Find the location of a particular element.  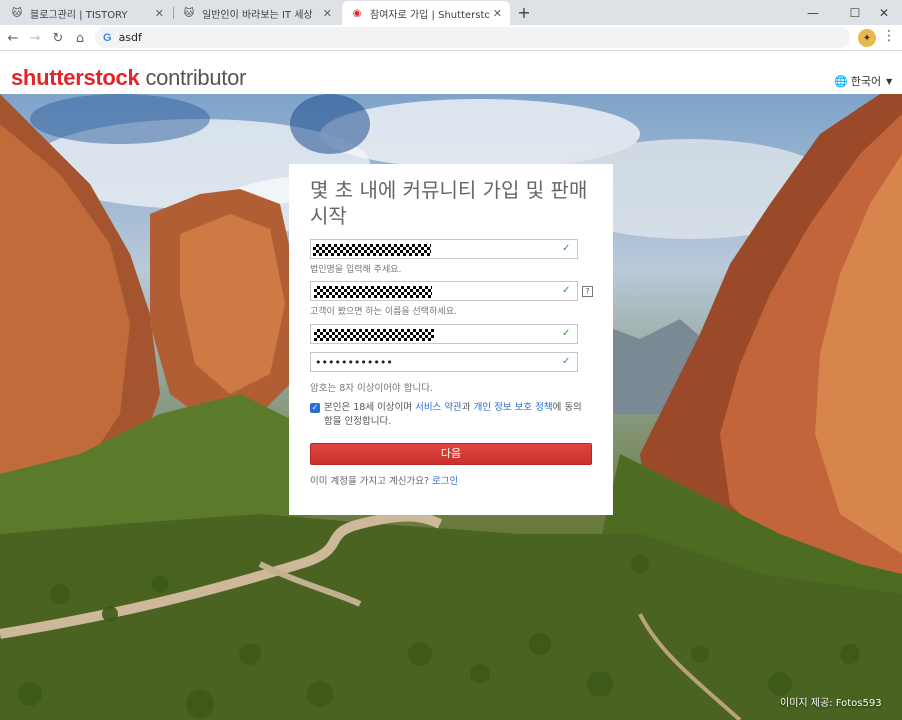

close-window-icon: ✕ is located at coordinates (884, 12).